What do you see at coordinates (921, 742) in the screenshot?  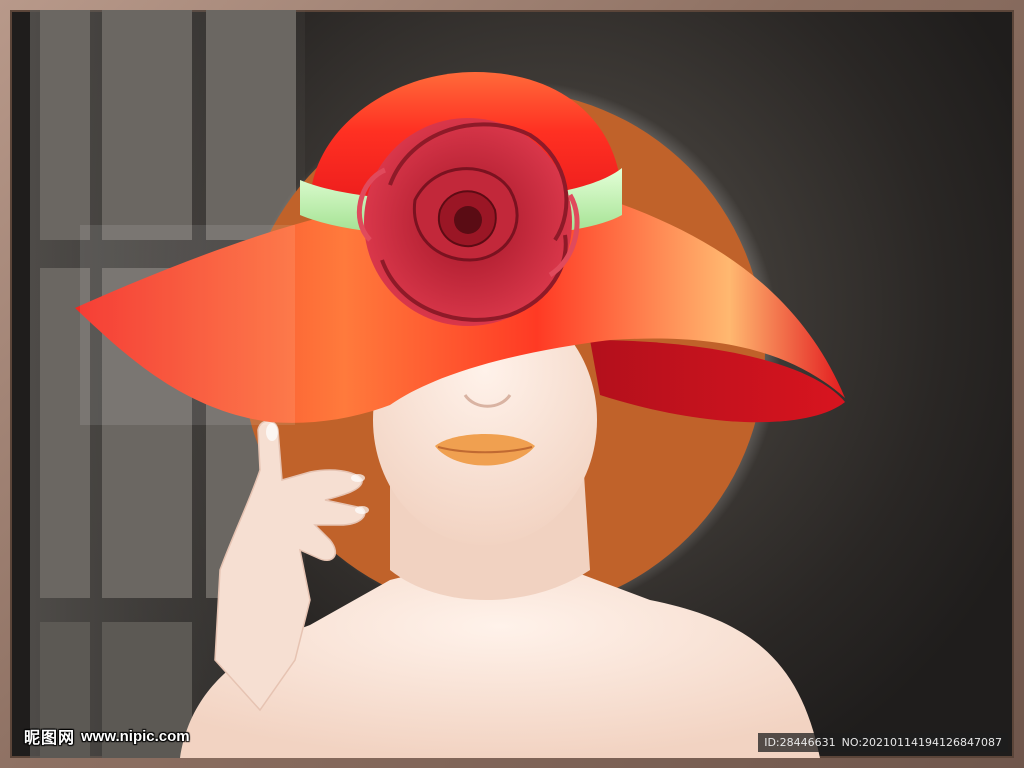 I see `image-number: NO:20210114194126847087` at bounding box center [921, 742].